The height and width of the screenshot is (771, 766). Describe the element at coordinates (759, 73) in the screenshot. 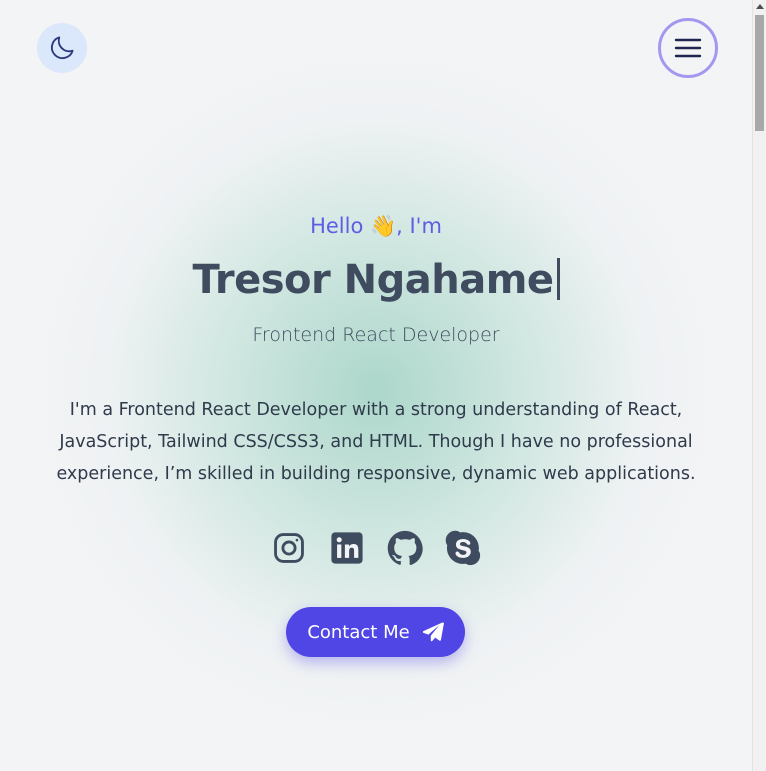

I see `scrollbar-thumb` at that location.